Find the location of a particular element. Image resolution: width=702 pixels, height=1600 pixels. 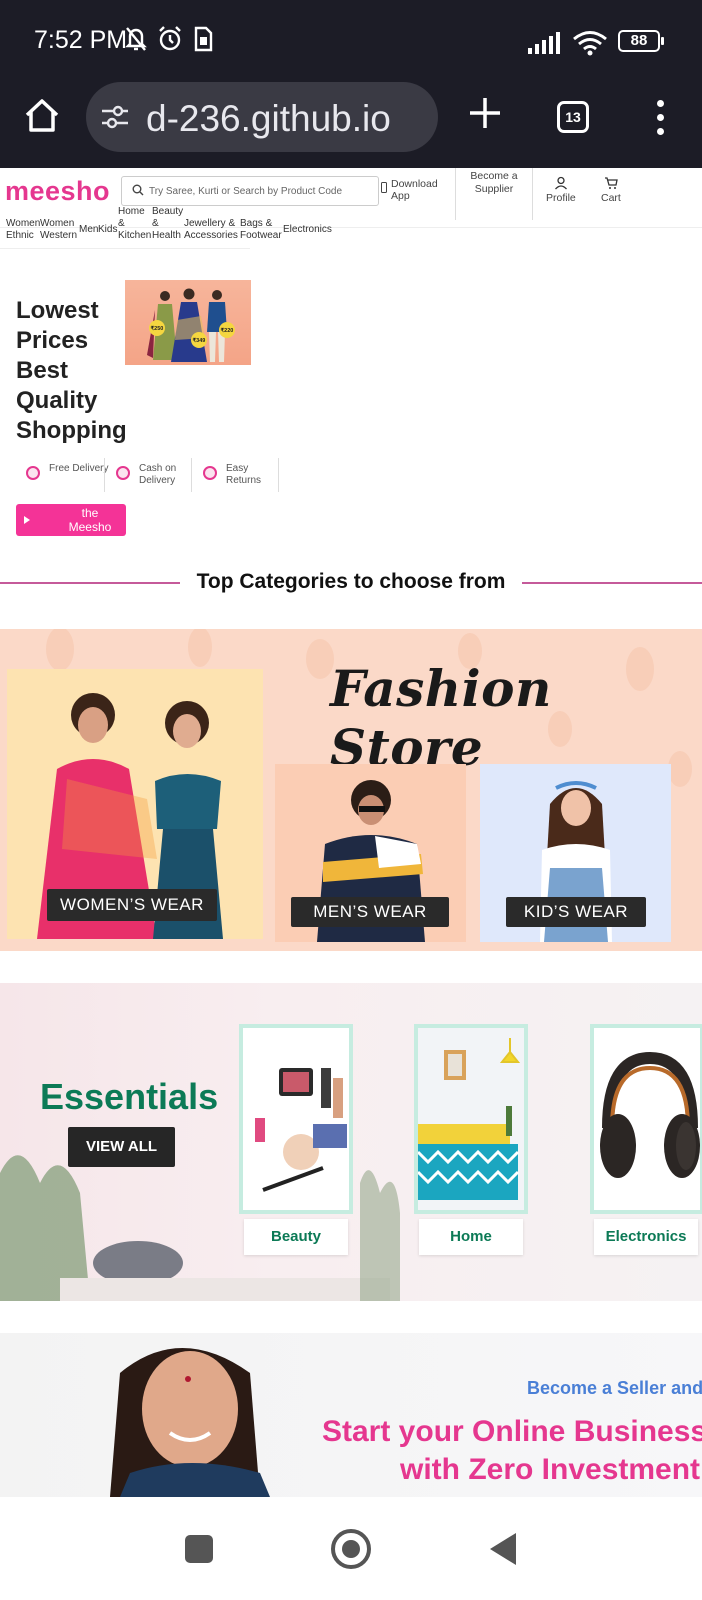

feature-label: Easy Returns is located at coordinates (244, 474).